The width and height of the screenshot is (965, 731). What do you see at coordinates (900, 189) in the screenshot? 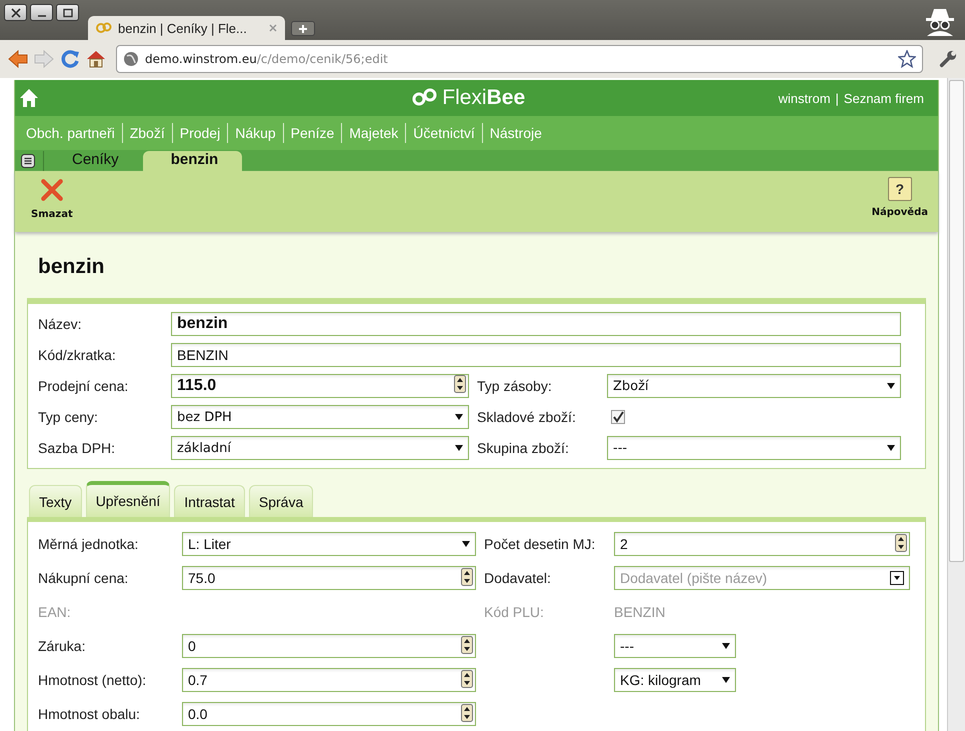
I see `help-icon: ?` at bounding box center [900, 189].